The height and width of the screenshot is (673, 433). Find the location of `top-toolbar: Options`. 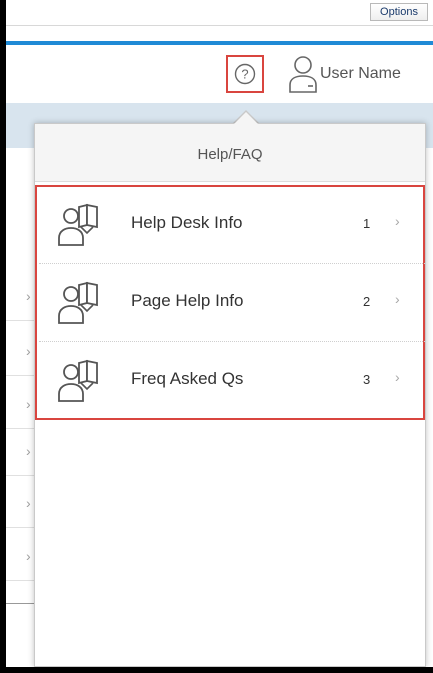

top-toolbar: Options is located at coordinates (219, 13).